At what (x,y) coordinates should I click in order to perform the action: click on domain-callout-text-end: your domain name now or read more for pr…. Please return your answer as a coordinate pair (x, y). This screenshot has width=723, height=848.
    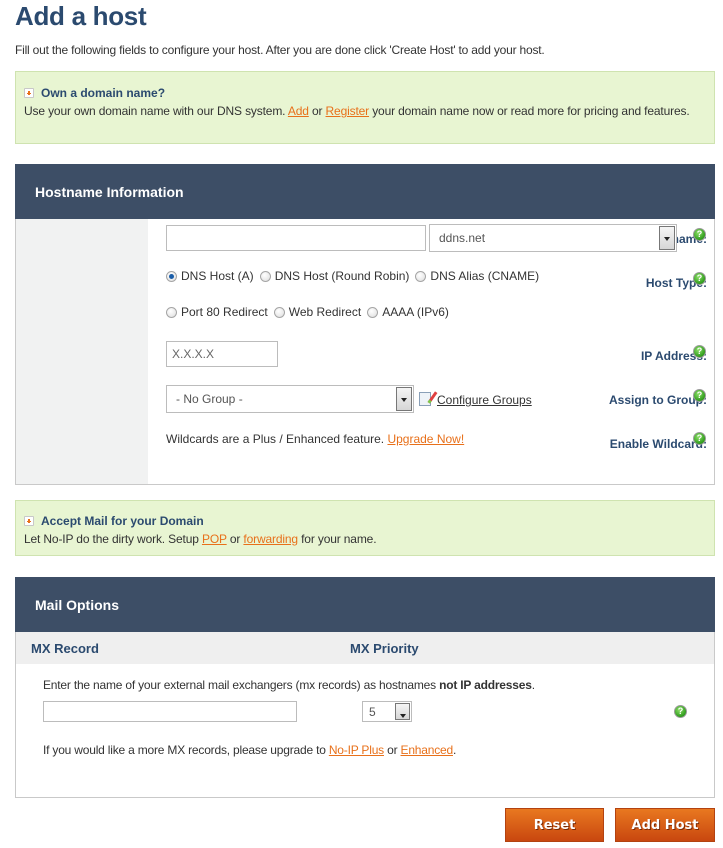
    Looking at the image, I should click on (529, 111).